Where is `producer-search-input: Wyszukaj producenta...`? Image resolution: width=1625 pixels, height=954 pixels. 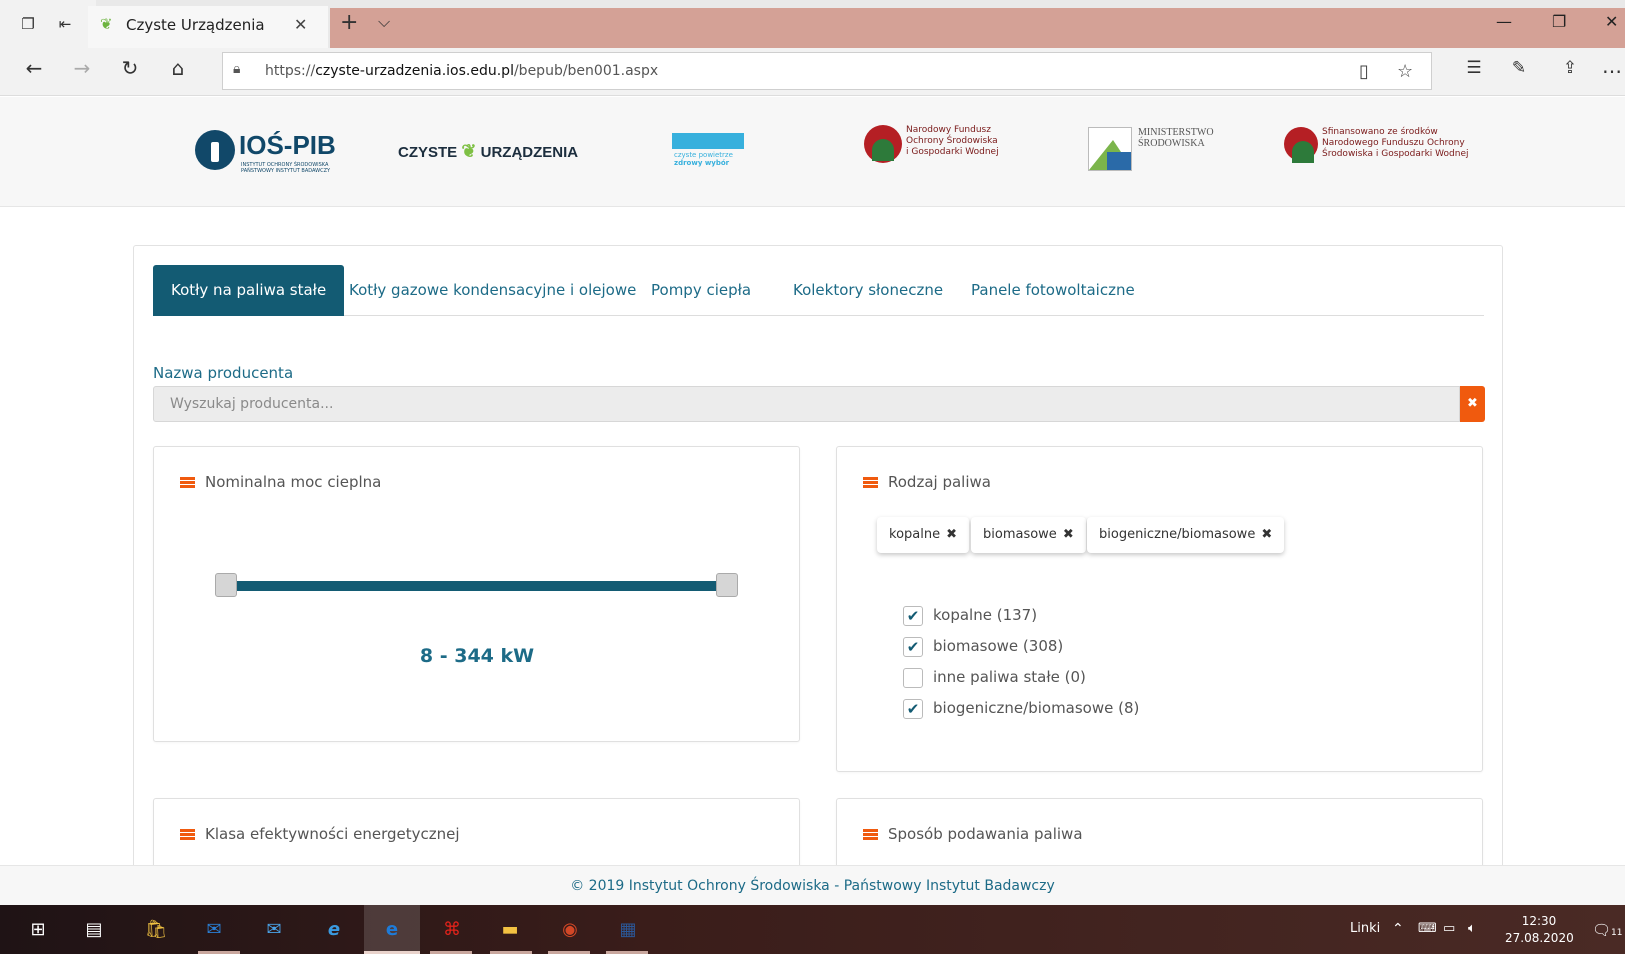
producer-search-input: Wyszukaj producenta... is located at coordinates (806, 404).